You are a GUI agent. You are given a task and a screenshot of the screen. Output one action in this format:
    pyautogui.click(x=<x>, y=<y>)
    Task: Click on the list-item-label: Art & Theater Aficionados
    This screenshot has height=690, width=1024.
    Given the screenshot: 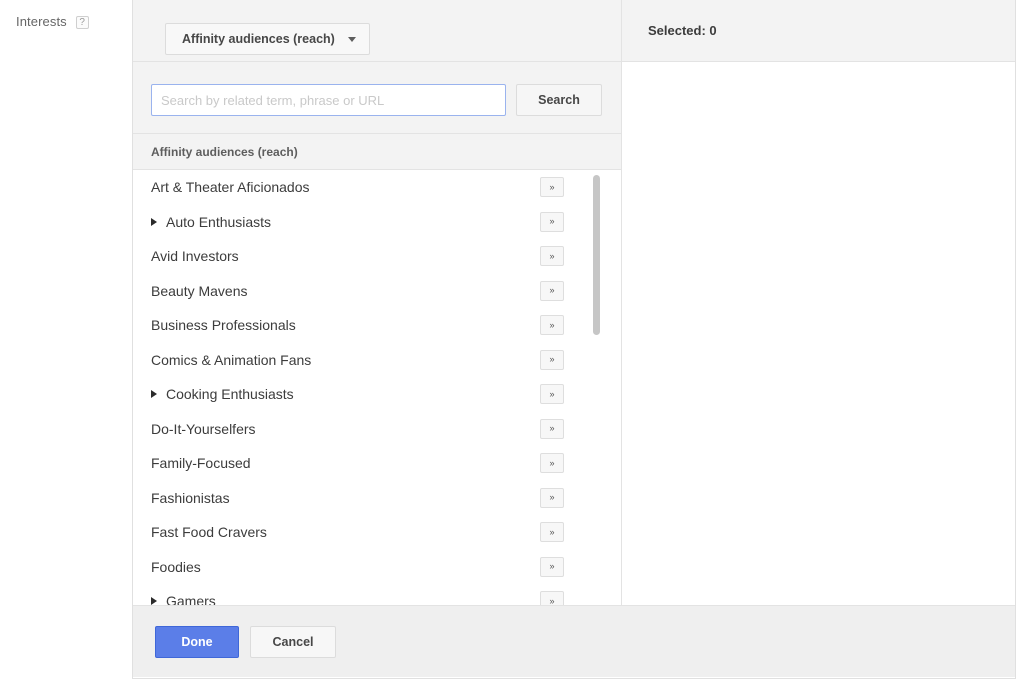 What is the action you would take?
    pyautogui.click(x=230, y=187)
    